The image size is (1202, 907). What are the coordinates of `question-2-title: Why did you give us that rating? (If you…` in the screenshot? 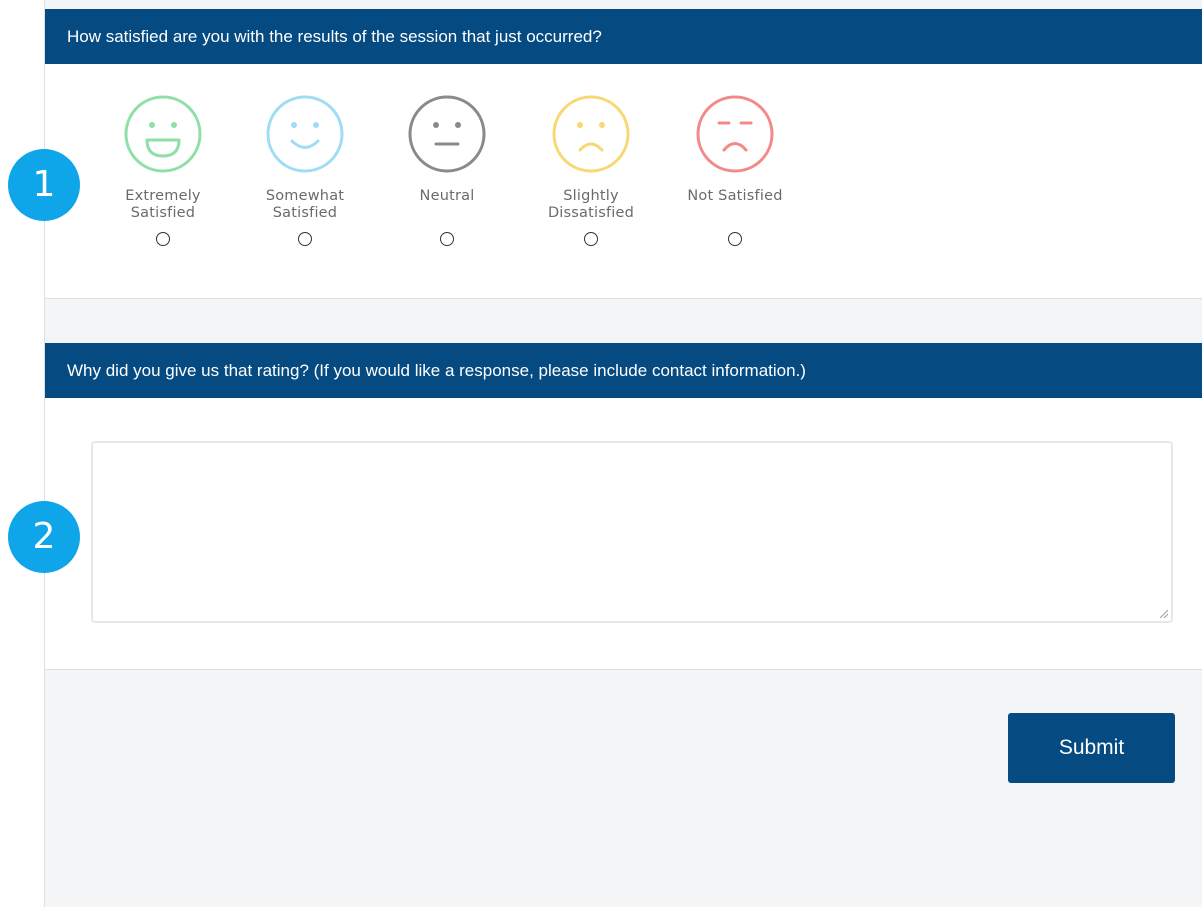 It's located at (436, 370).